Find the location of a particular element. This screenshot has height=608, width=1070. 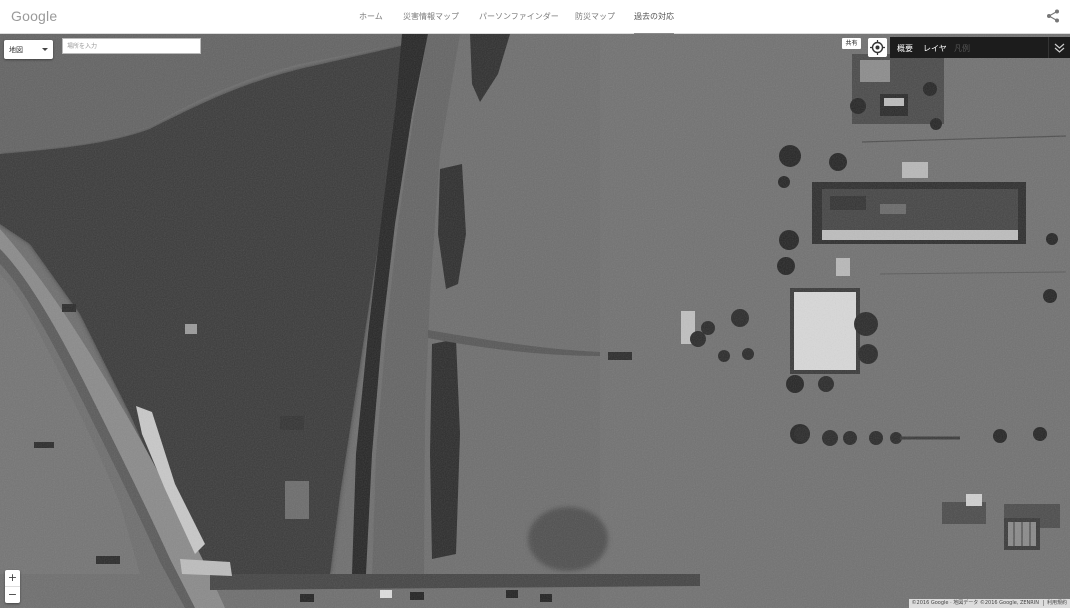

terms-link: 利用規約 is located at coordinates (1054, 603).